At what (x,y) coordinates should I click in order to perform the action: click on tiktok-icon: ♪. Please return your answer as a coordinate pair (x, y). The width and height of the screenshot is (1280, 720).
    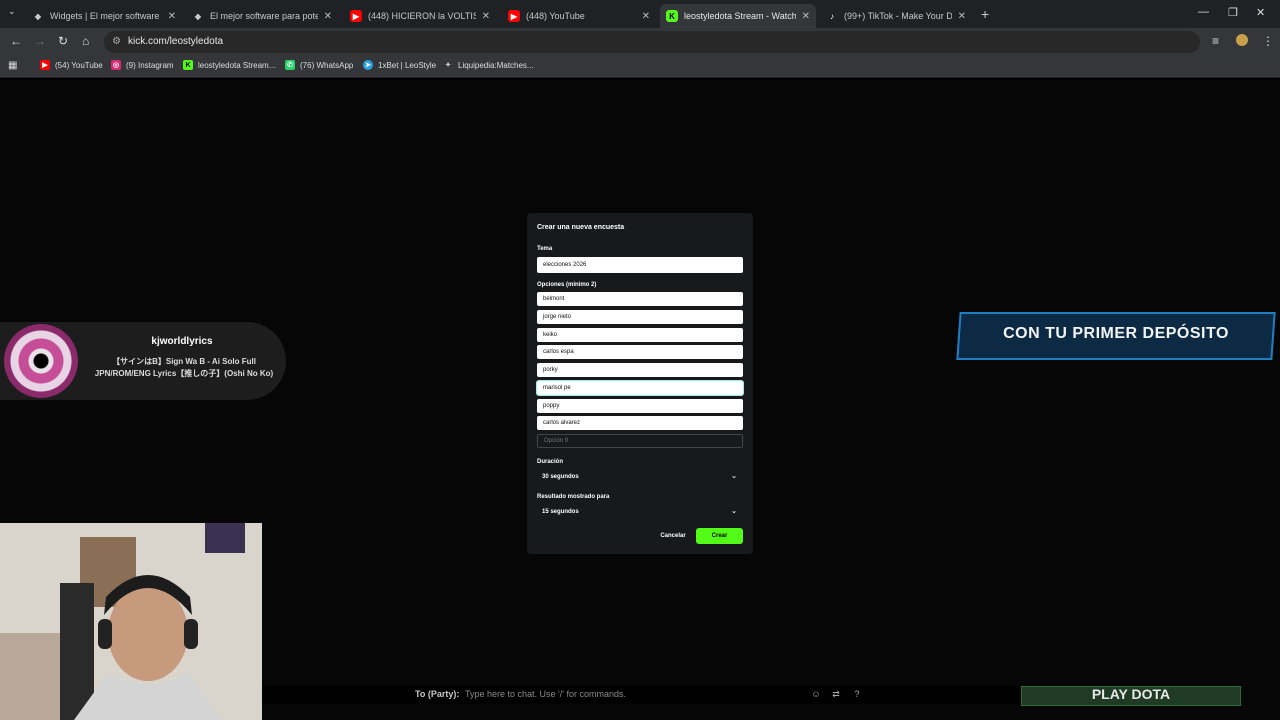
    Looking at the image, I should click on (832, 16).